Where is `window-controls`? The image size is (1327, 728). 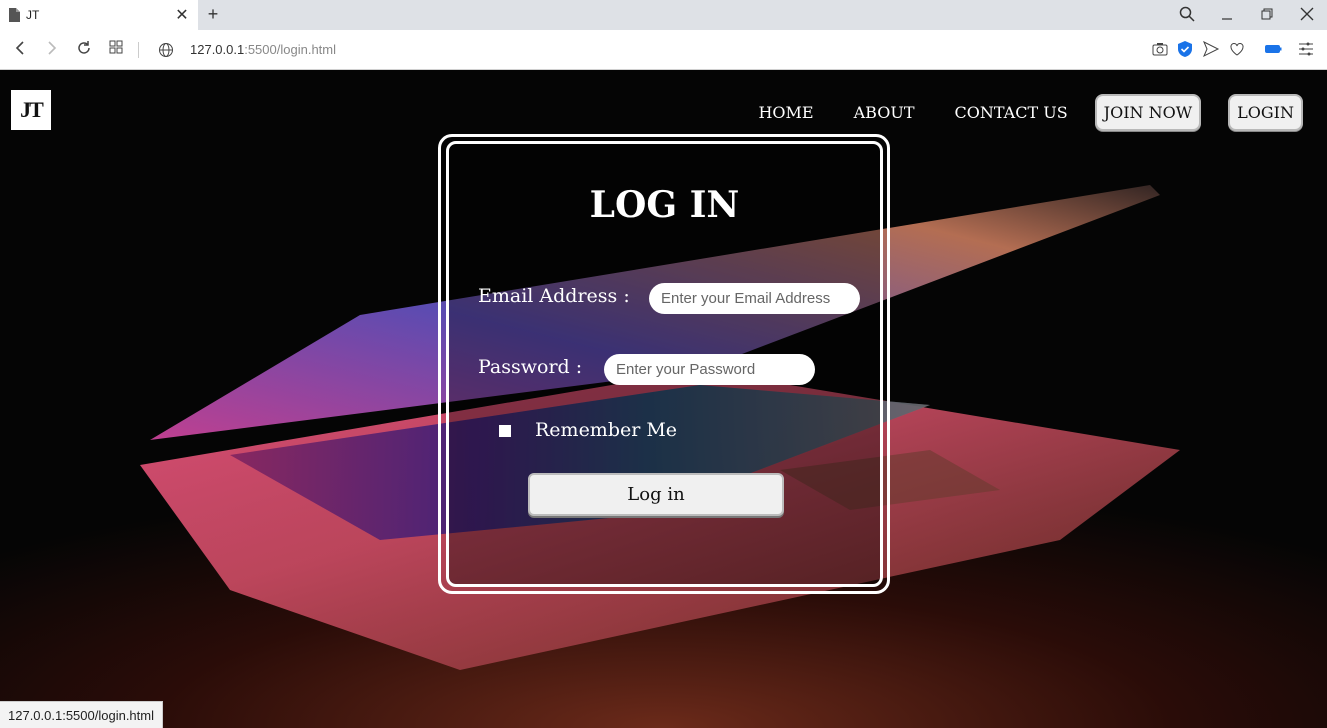
window-controls is located at coordinates (1247, 15).